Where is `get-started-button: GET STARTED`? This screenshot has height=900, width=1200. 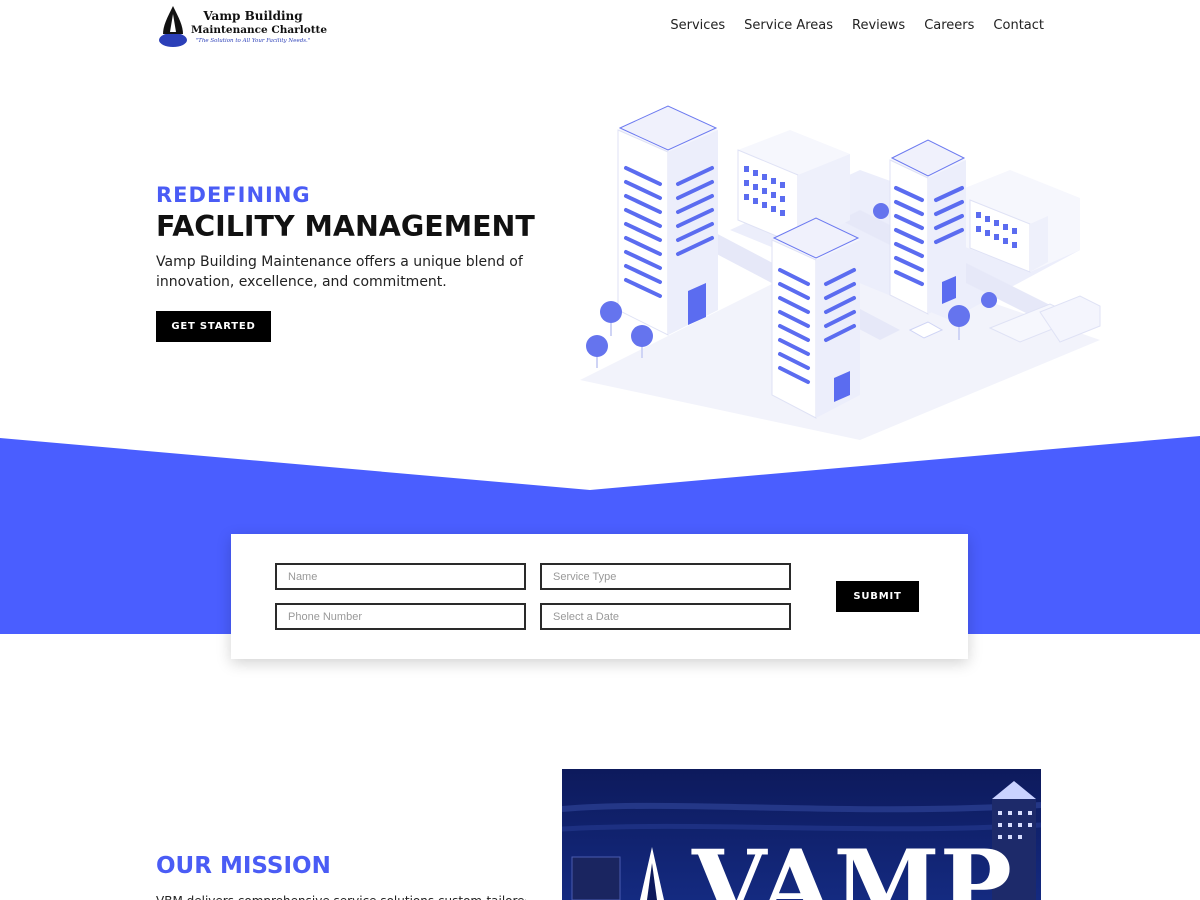
get-started-button: GET STARTED is located at coordinates (213, 326).